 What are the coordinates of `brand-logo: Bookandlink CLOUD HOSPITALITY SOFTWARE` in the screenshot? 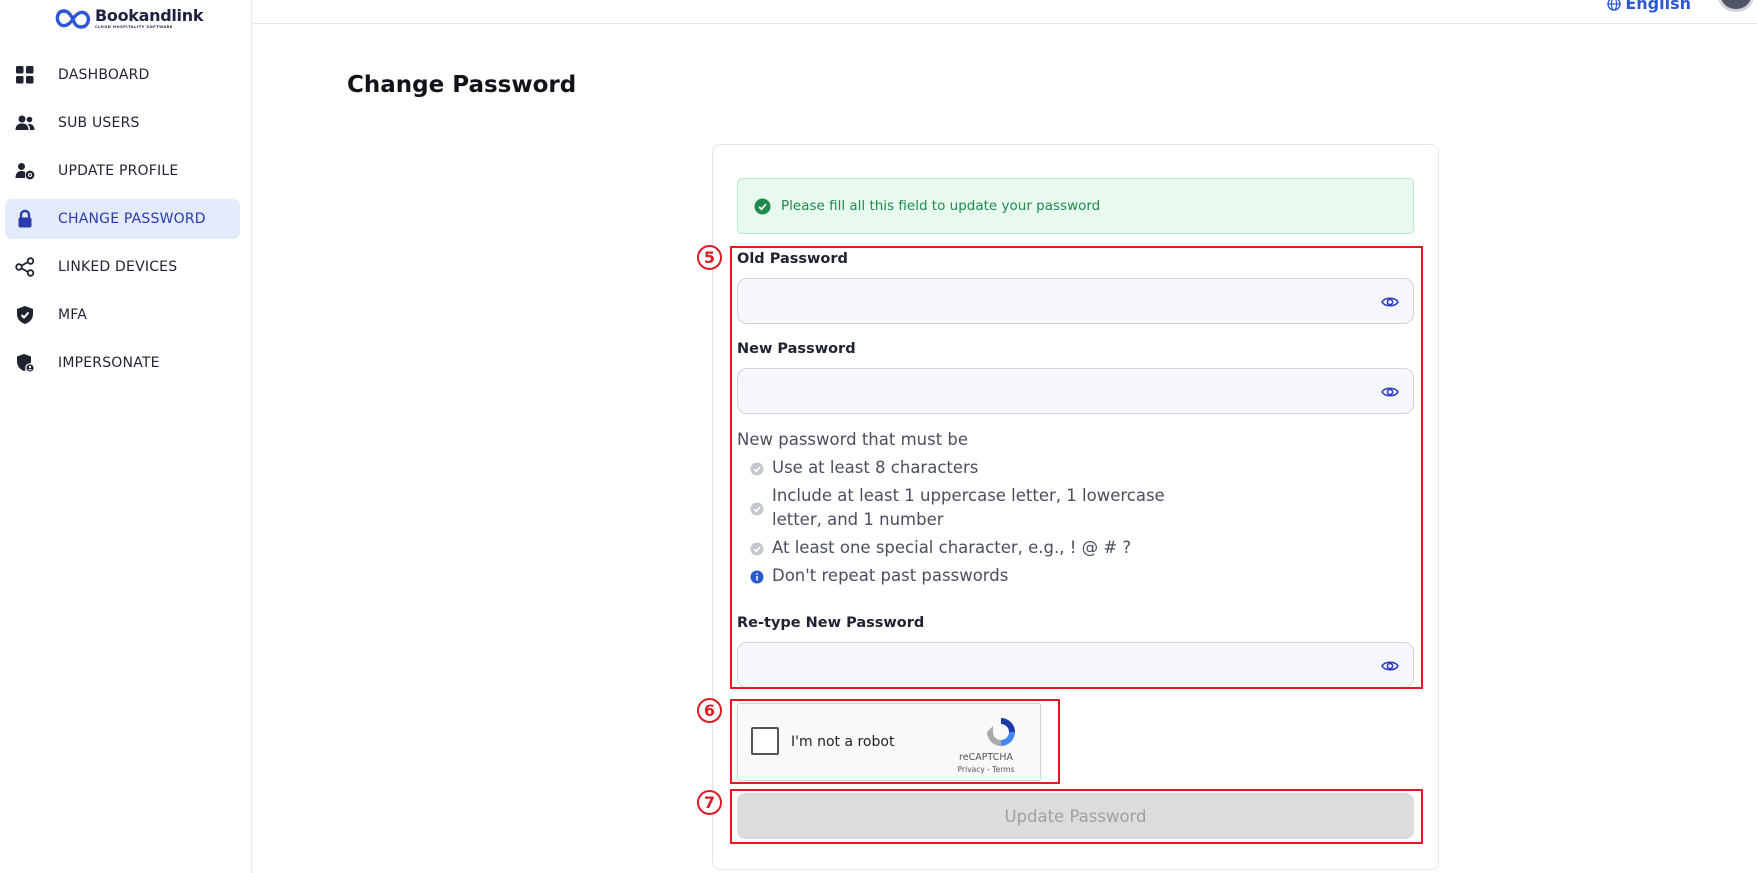 It's located at (128, 19).